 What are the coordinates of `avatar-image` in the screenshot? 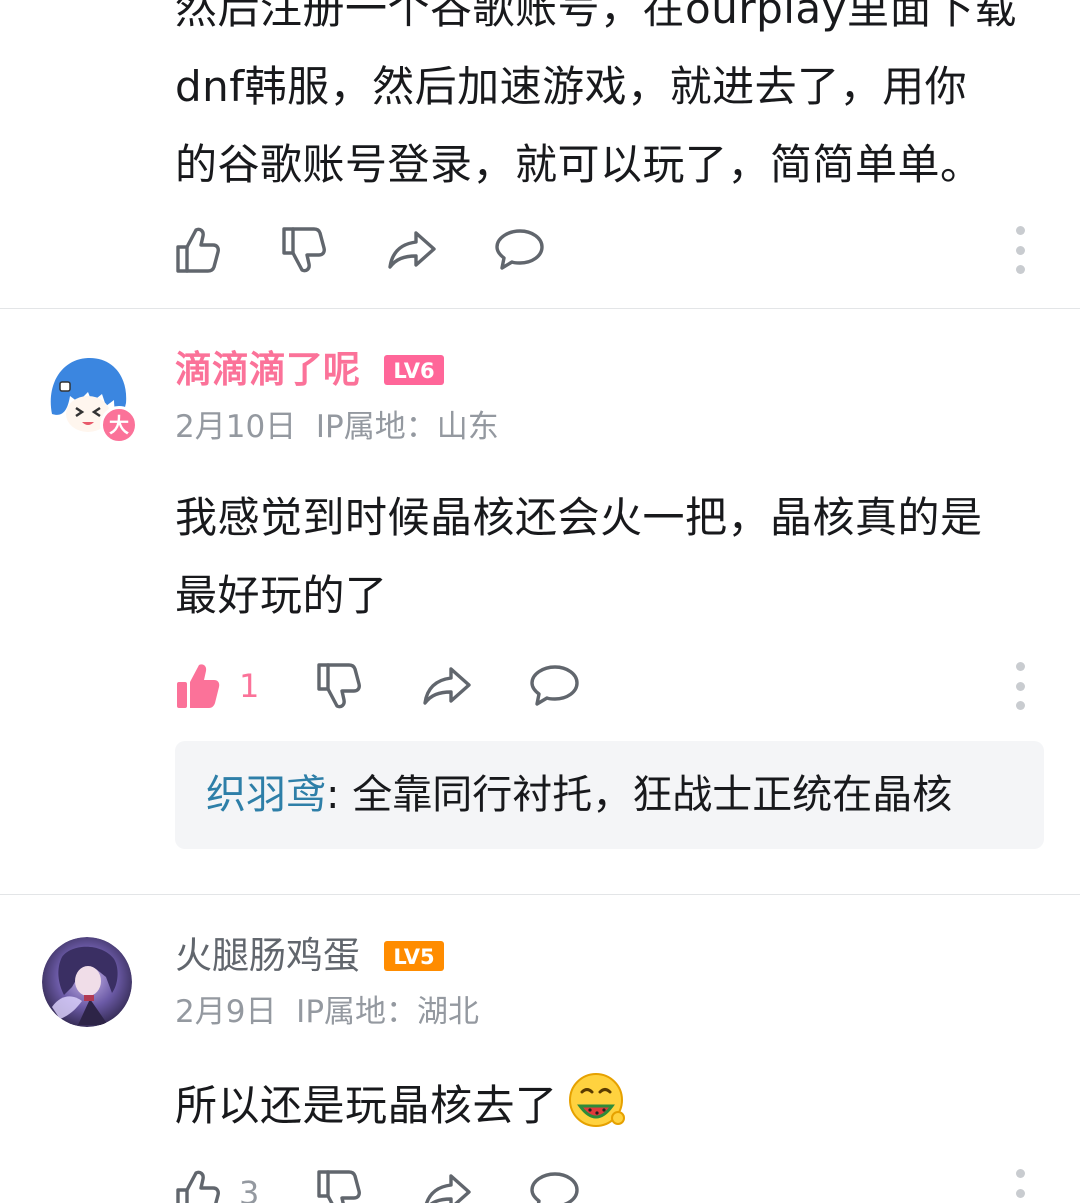 It's located at (87, 982).